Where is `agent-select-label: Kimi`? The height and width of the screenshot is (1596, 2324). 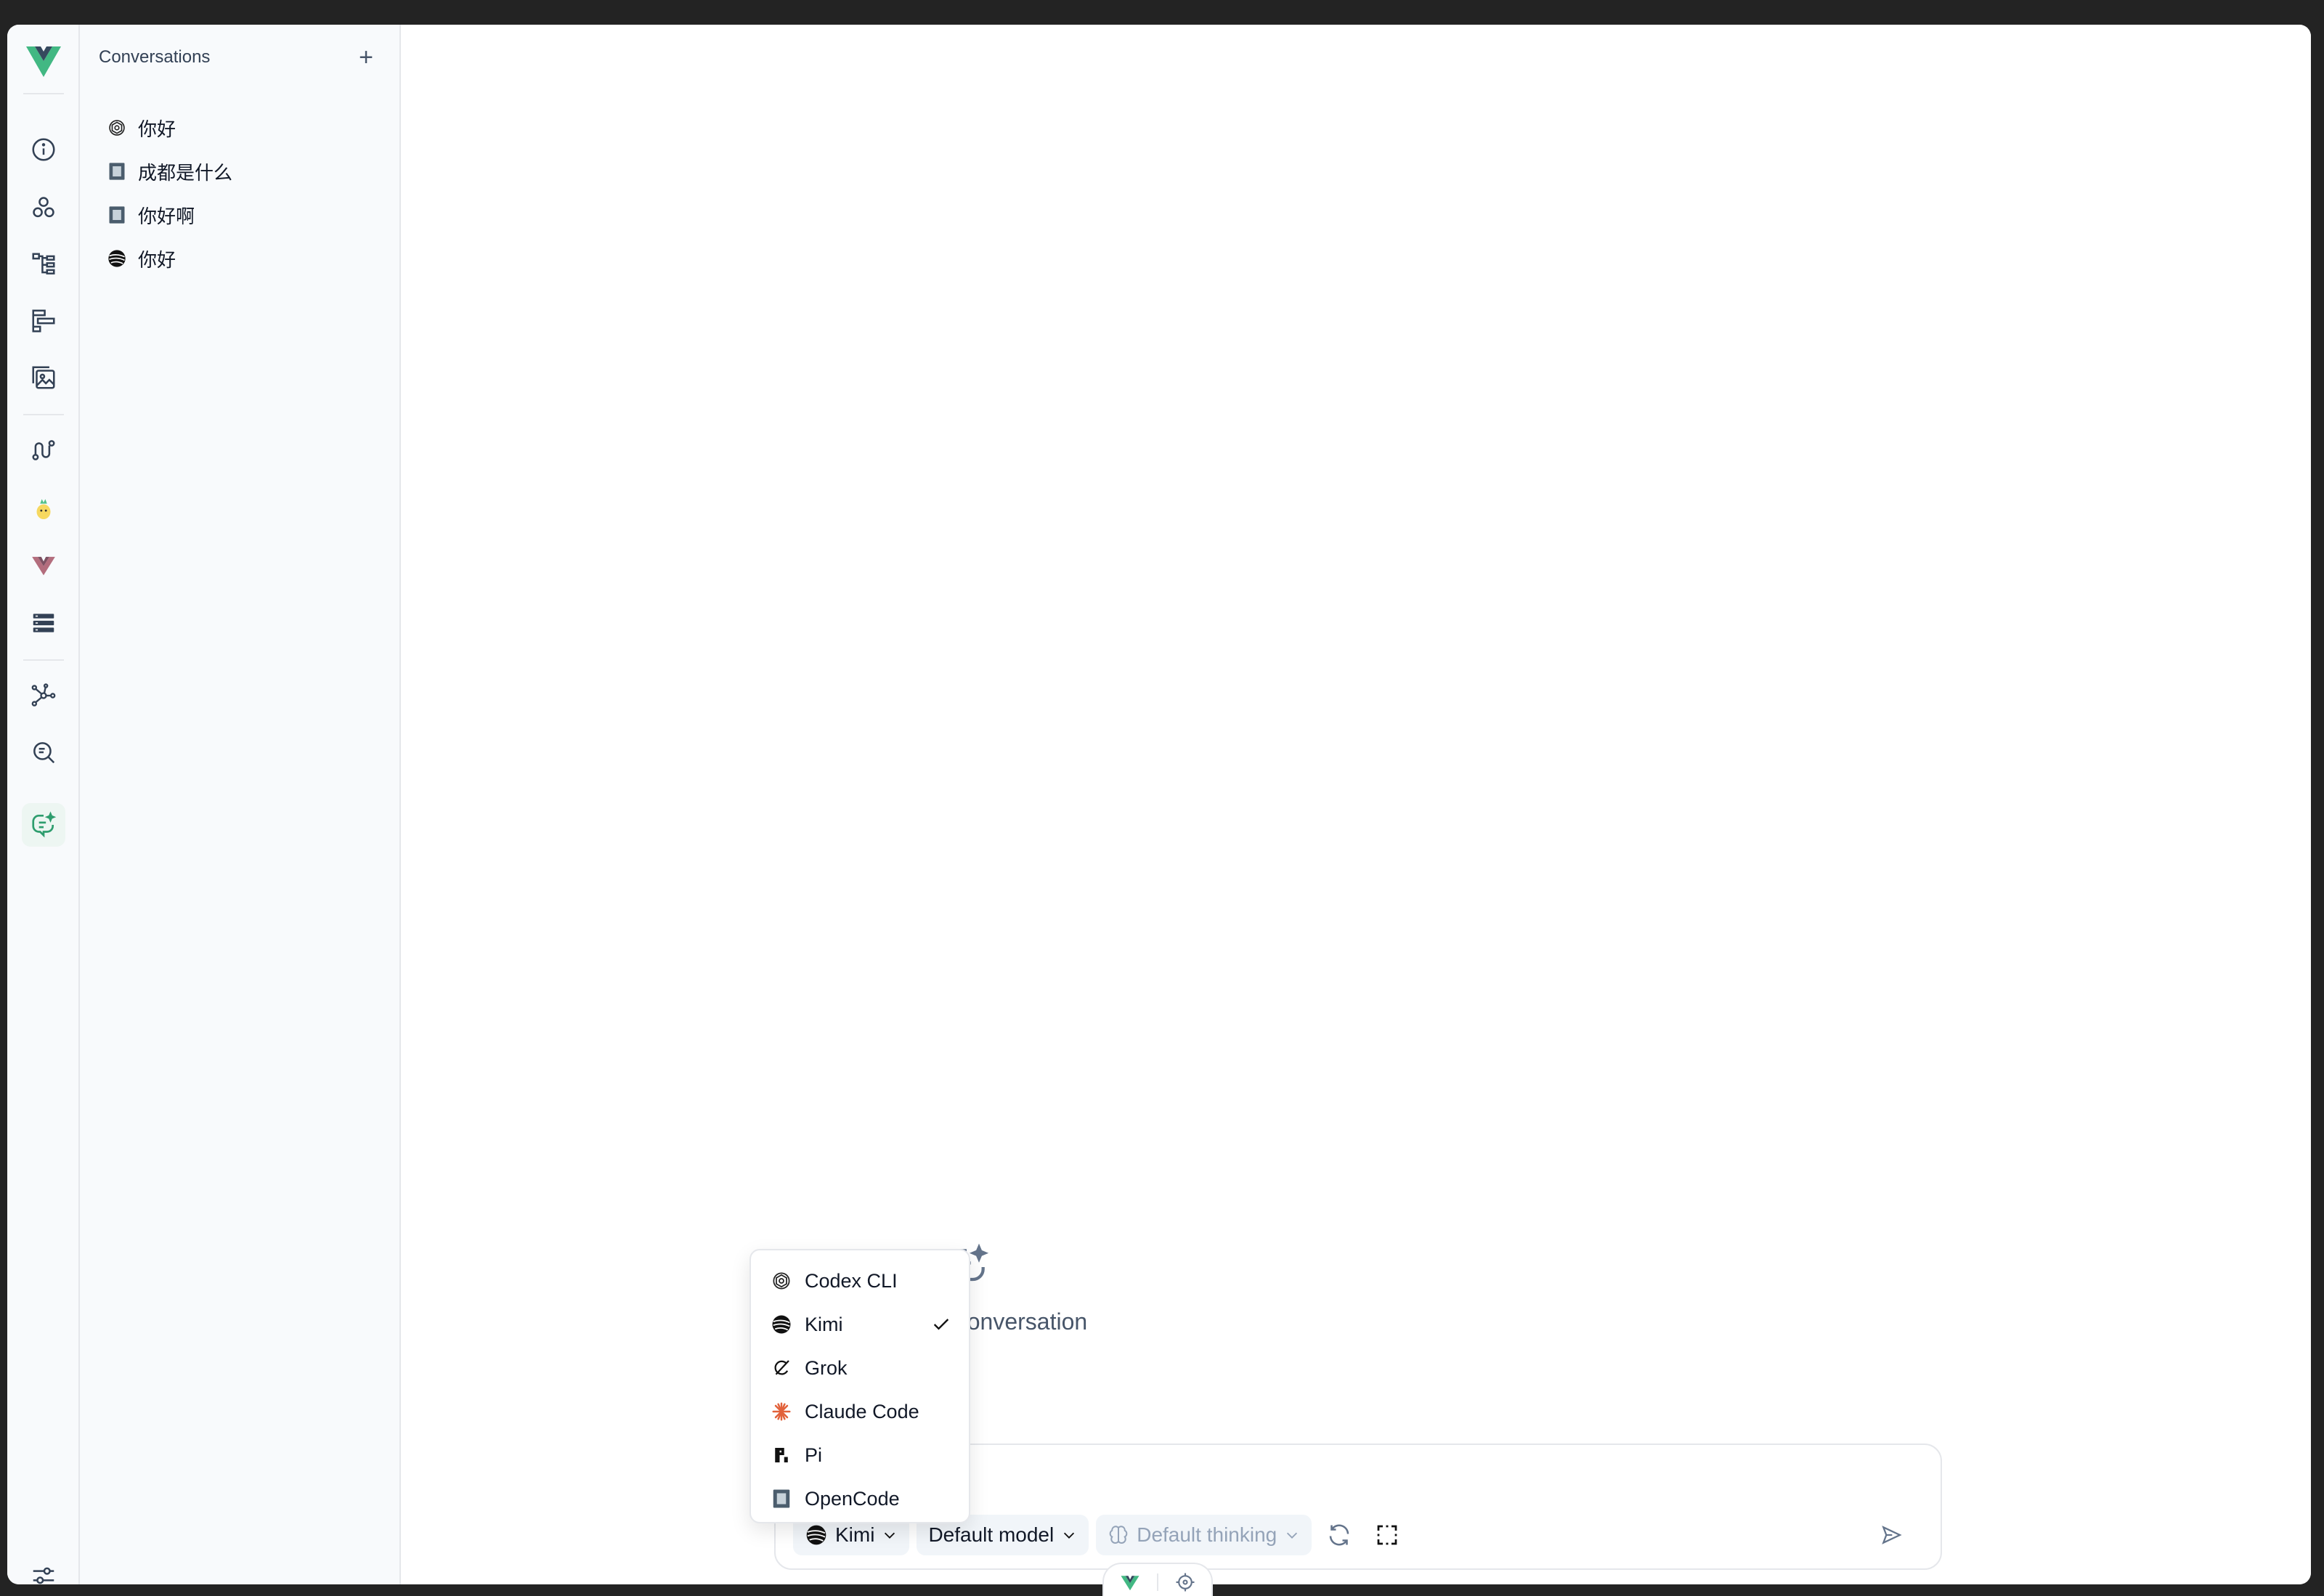 agent-select-label: Kimi is located at coordinates (855, 1534).